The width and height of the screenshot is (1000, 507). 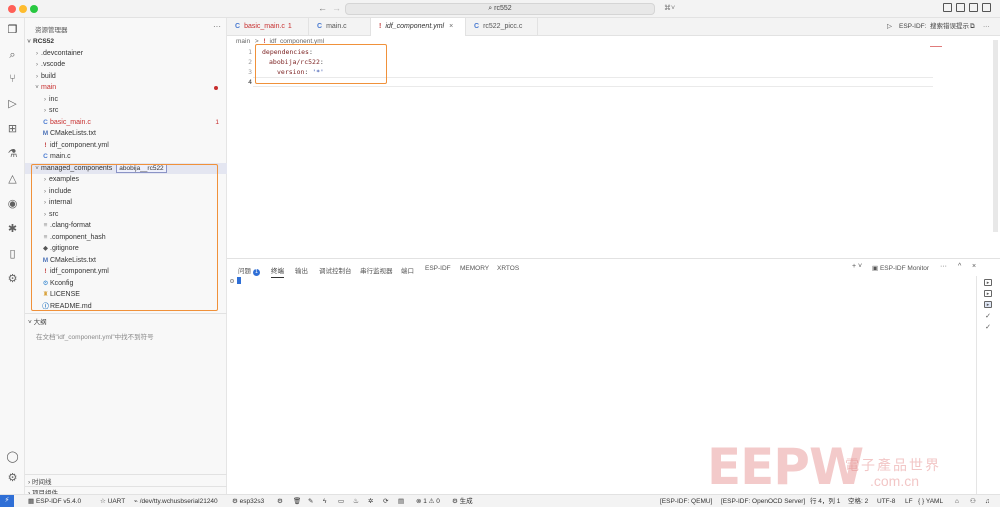 I want to click on espressif-icon: ◉, so click(x=12, y=204).